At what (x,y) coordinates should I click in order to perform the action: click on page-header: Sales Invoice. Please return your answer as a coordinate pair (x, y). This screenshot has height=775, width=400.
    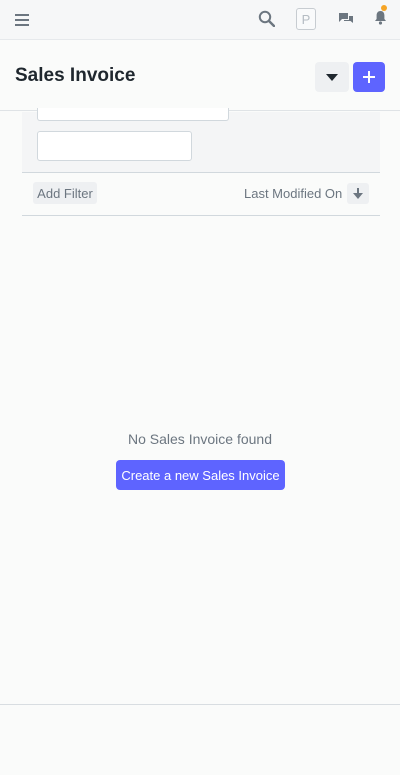
    Looking at the image, I should click on (200, 76).